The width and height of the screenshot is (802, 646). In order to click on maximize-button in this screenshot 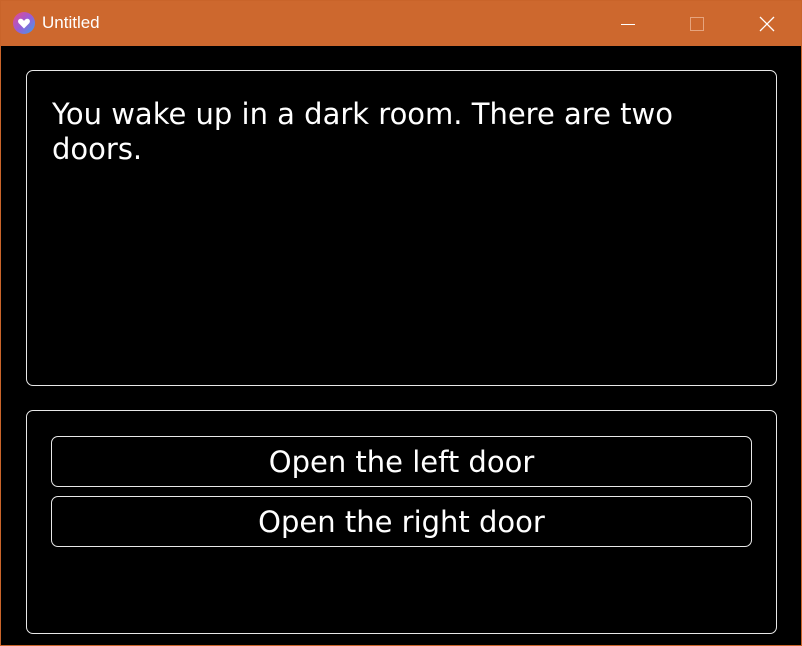, I will do `click(697, 23)`.